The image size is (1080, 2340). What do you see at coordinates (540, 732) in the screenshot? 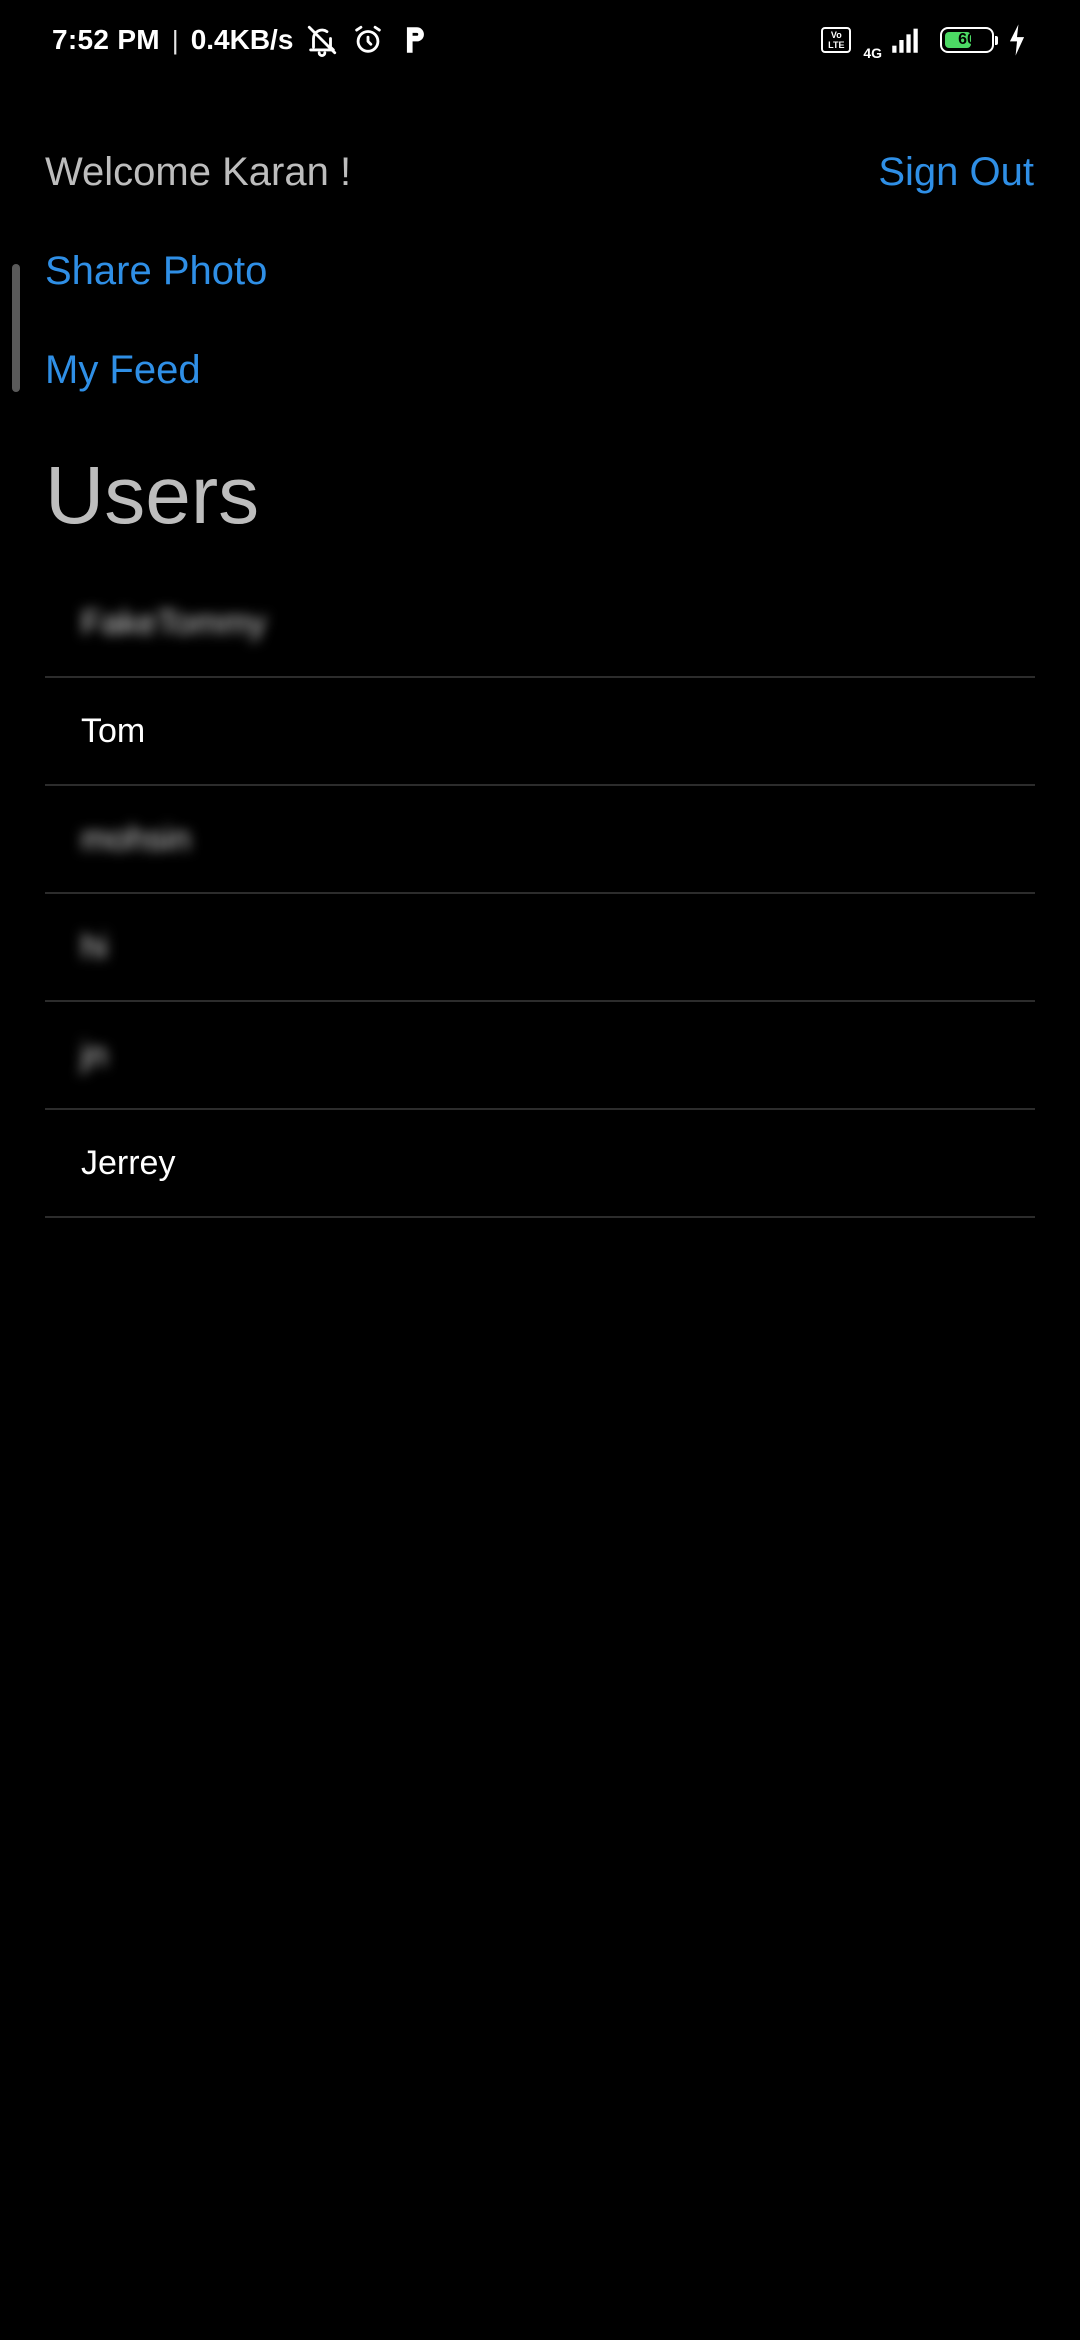
I see `list-item: Tom` at bounding box center [540, 732].